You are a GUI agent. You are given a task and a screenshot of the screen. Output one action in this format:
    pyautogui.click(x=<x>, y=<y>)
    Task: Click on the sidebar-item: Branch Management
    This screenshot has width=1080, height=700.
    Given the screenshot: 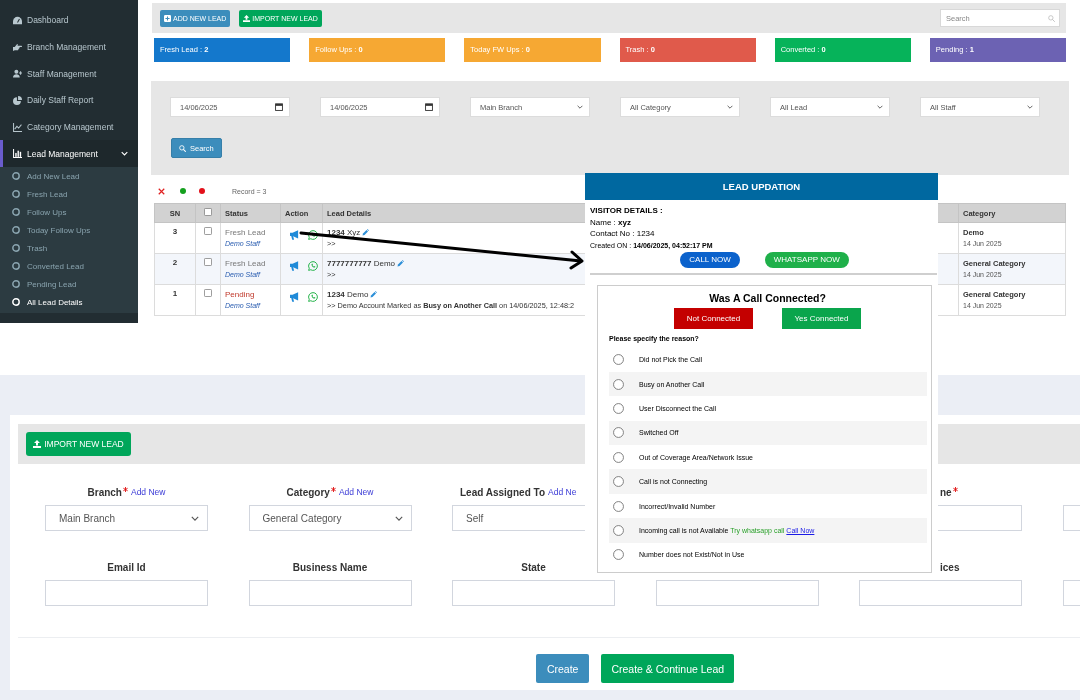 What is the action you would take?
    pyautogui.click(x=69, y=47)
    